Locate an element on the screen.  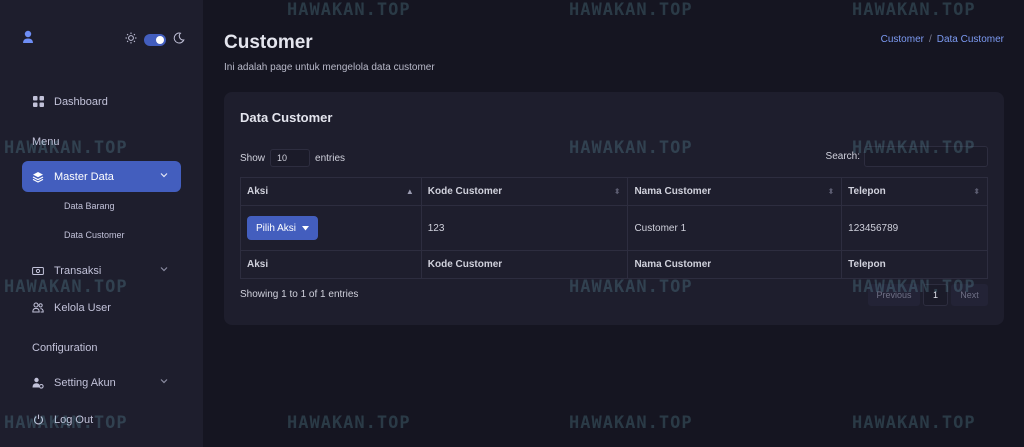
card-title: Data Customer is located at coordinates (286, 117).